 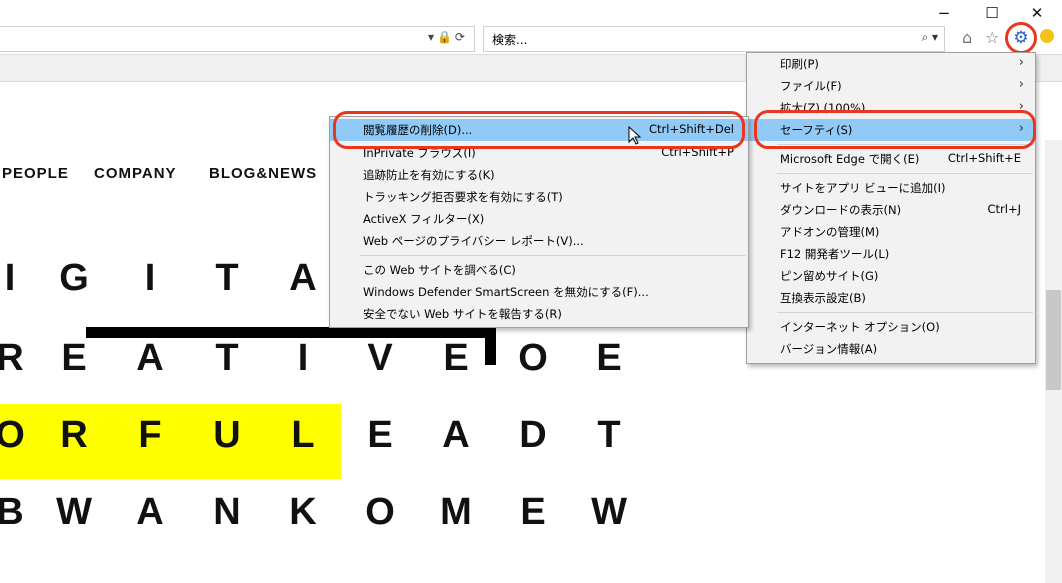 What do you see at coordinates (1047, 36) in the screenshot?
I see `feedback-smiley-icon` at bounding box center [1047, 36].